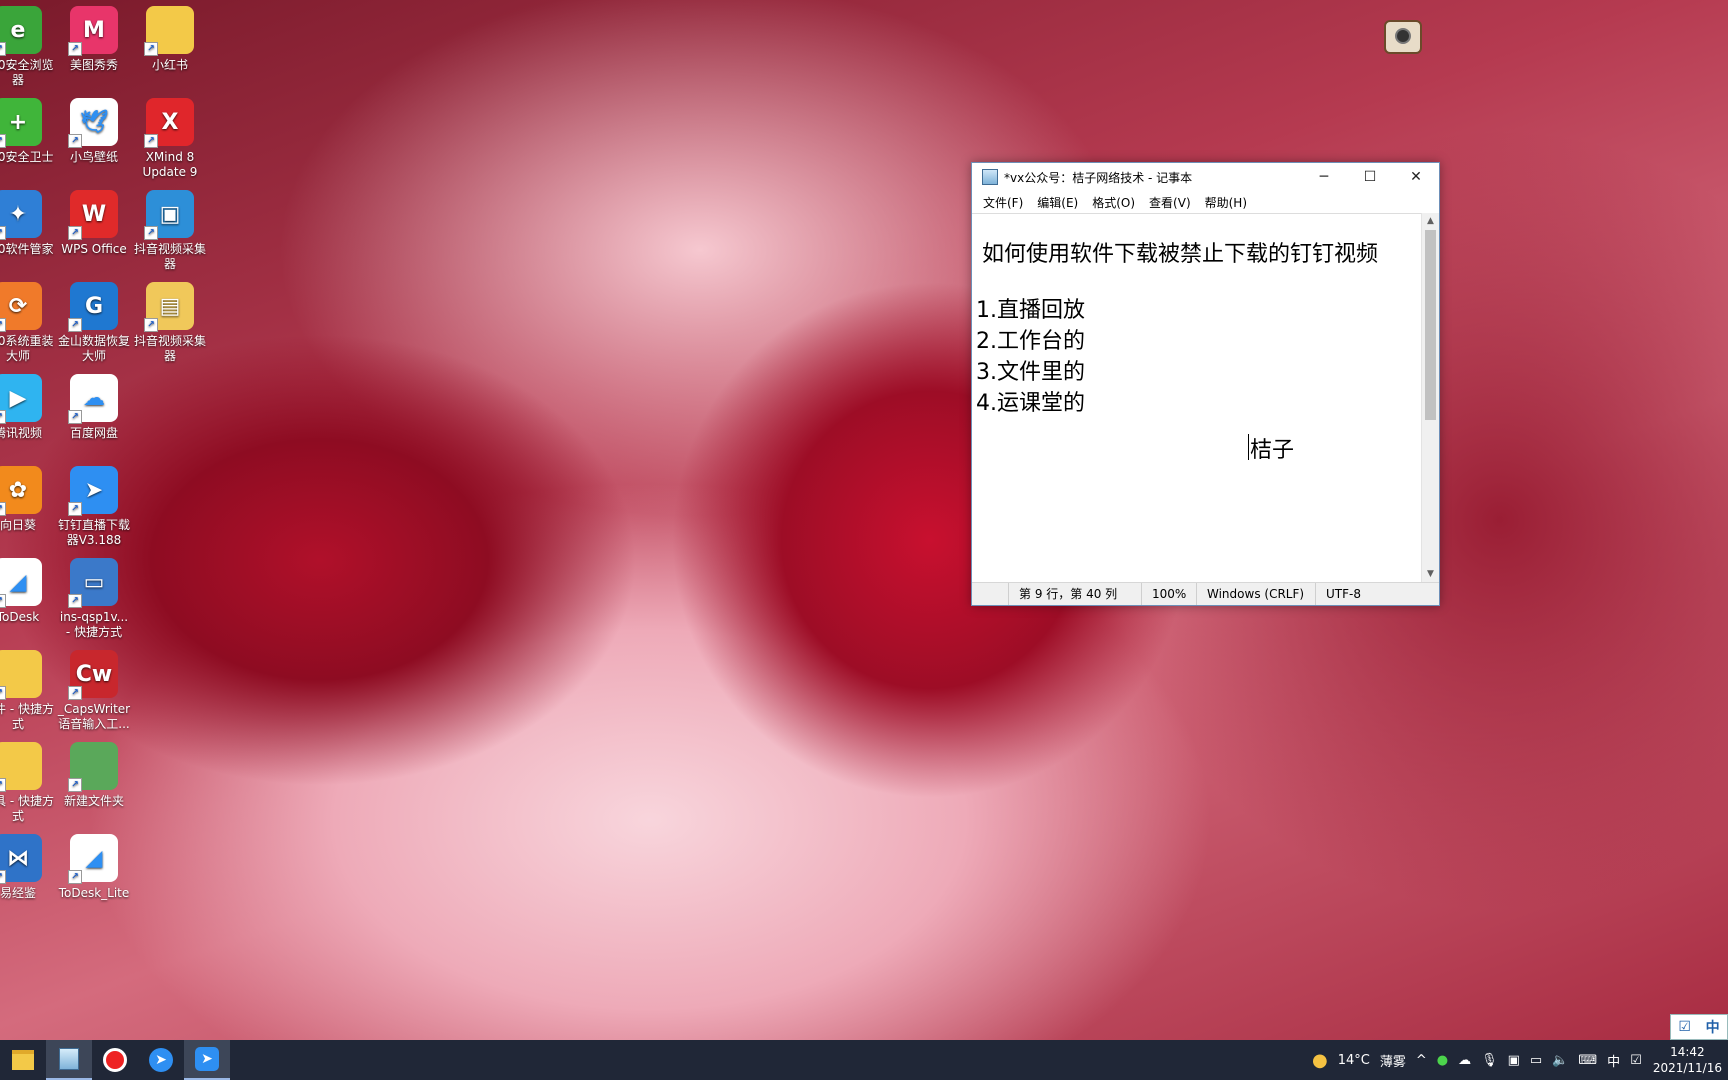 The width and height of the screenshot is (1728, 1080). What do you see at coordinates (1248, 447) in the screenshot?
I see `text-caret` at bounding box center [1248, 447].